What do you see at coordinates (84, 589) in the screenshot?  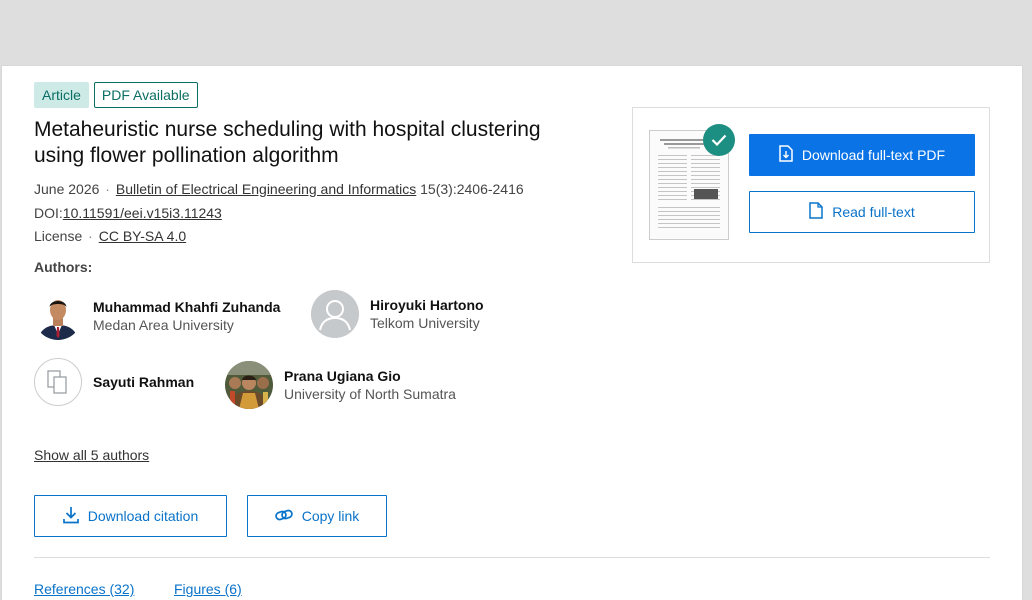 I see `tab-references: References (32)` at bounding box center [84, 589].